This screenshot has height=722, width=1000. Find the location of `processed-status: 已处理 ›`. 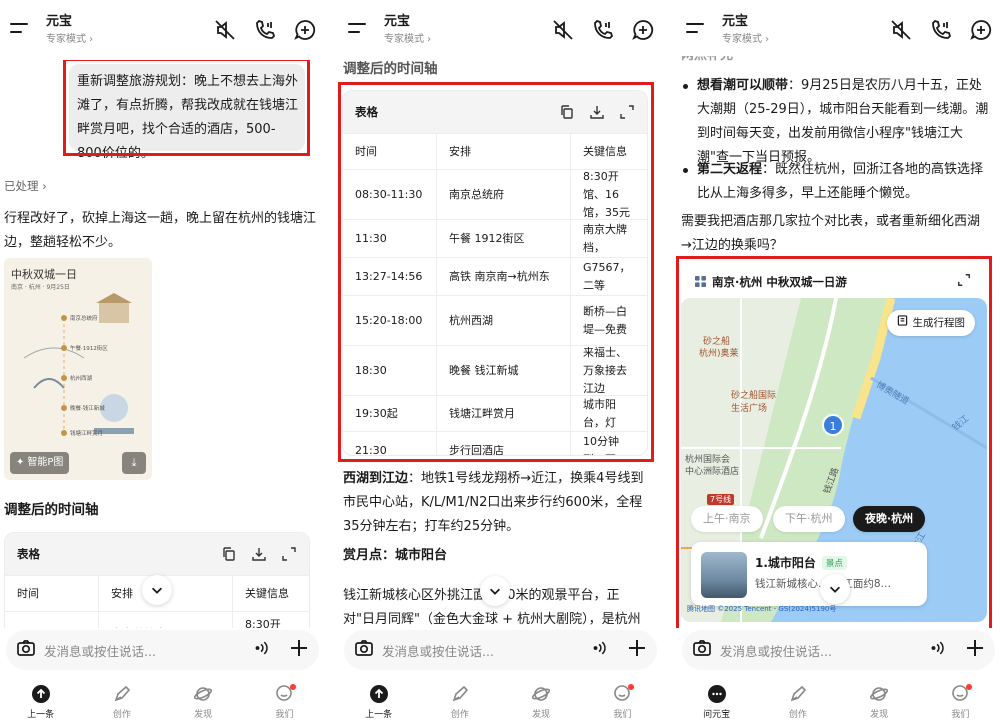

processed-status: 已处理 › is located at coordinates (25, 186).